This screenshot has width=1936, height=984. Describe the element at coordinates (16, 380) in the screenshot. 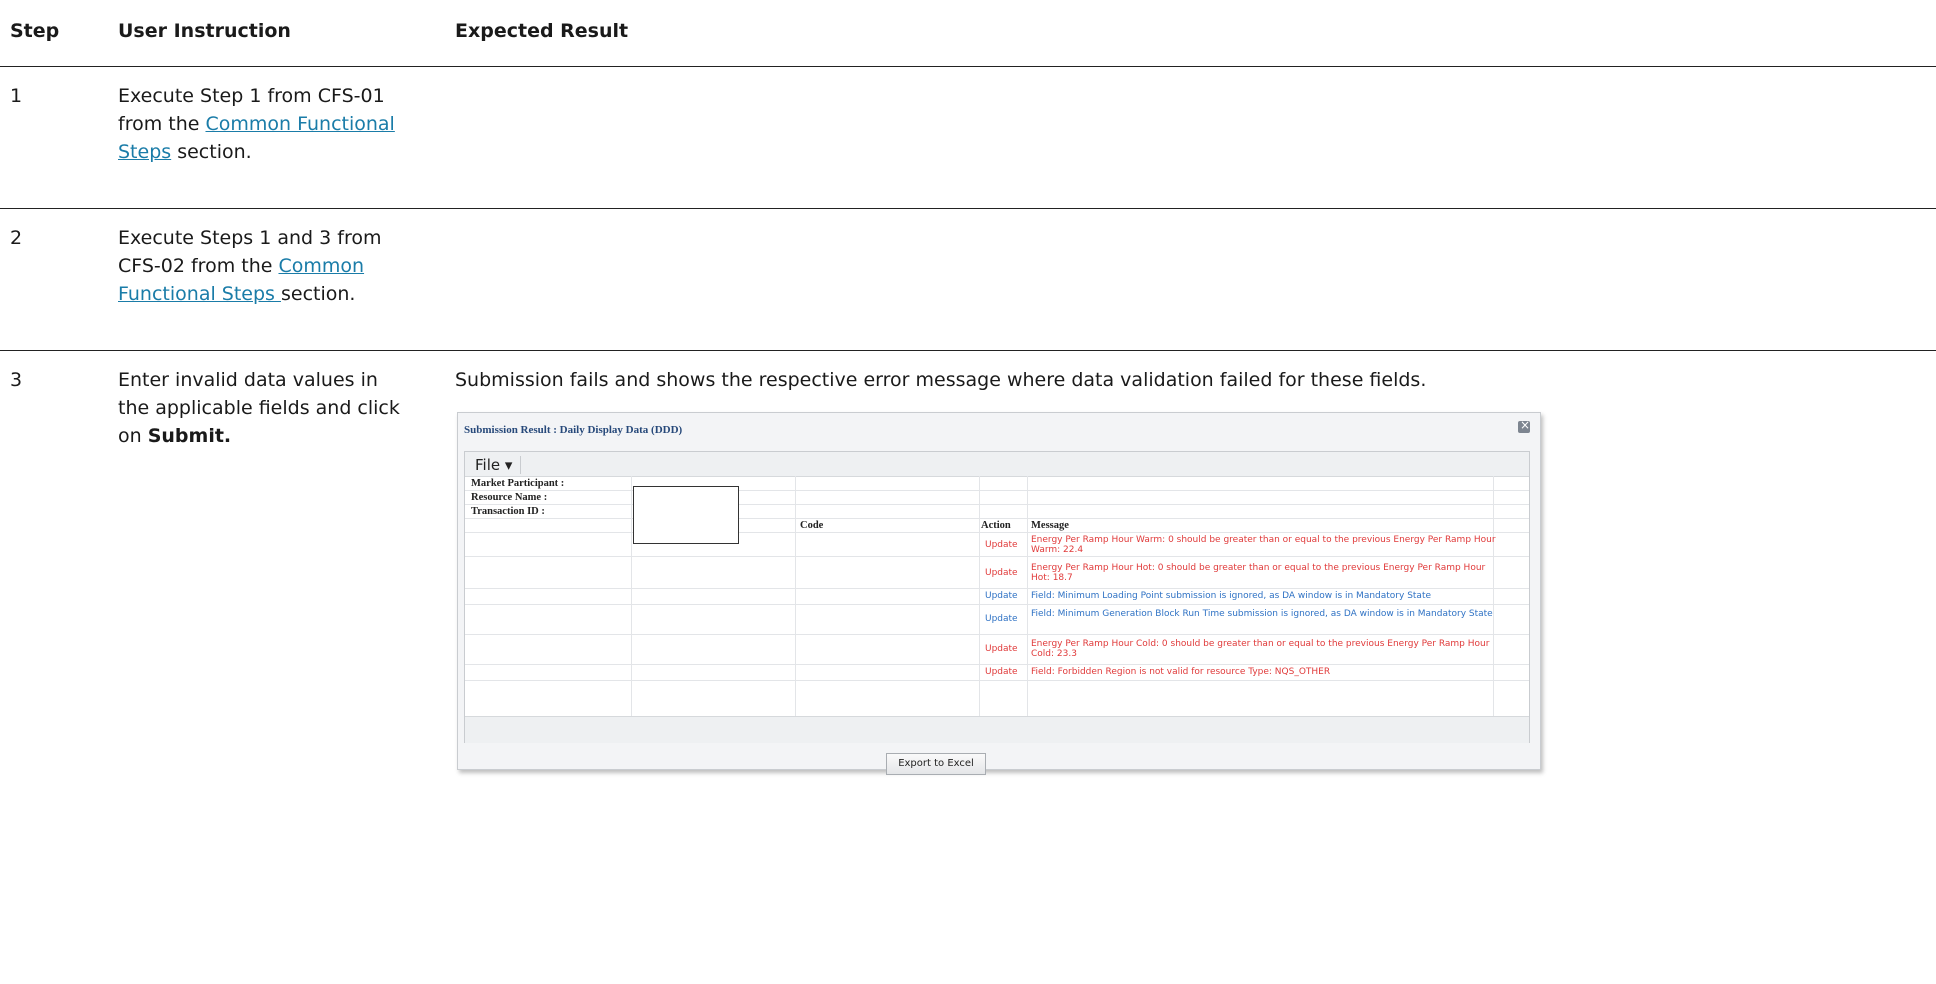

I see `row-3-step: 3` at that location.